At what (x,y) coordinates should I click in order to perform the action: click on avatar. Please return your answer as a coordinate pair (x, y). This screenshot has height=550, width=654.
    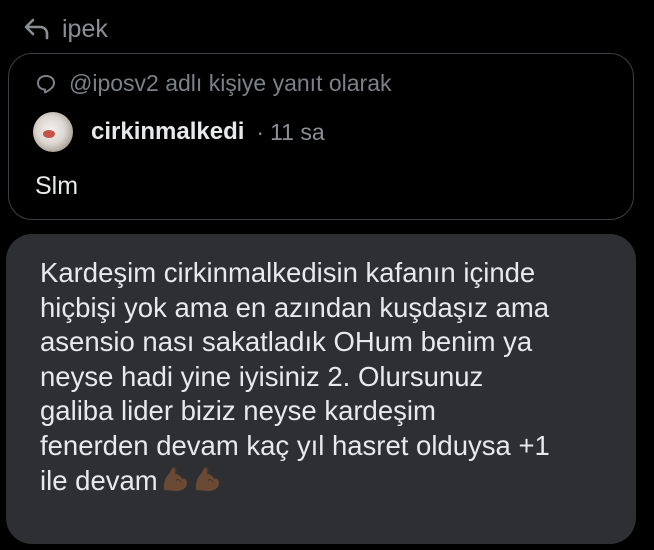
    Looking at the image, I should click on (53, 132).